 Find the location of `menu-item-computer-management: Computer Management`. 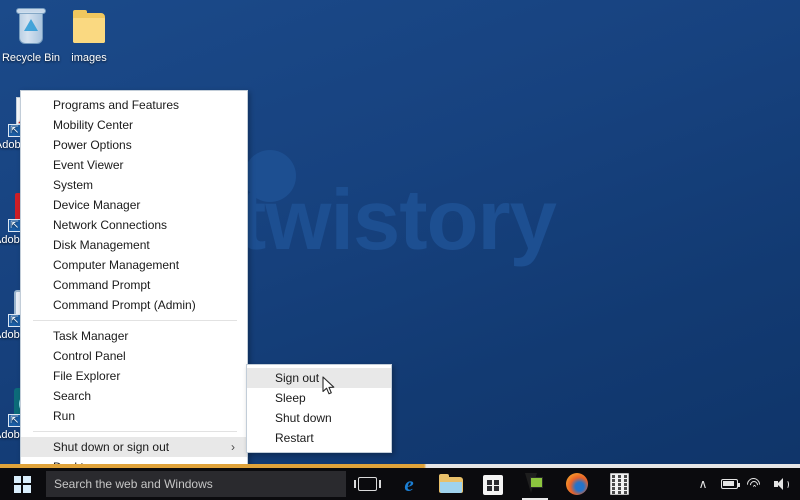

menu-item-computer-management: Computer Management is located at coordinates (134, 265).